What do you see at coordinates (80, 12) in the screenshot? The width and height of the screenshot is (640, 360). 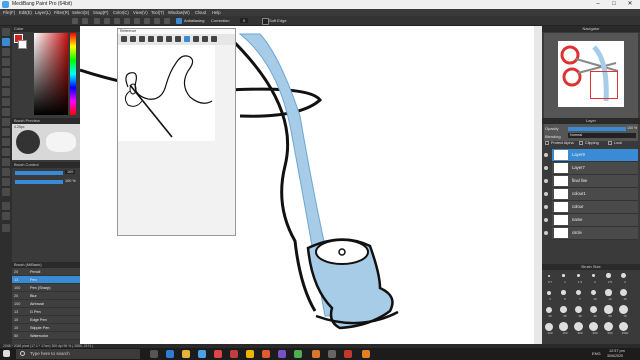 I see `menu-select: Select(S)` at bounding box center [80, 12].